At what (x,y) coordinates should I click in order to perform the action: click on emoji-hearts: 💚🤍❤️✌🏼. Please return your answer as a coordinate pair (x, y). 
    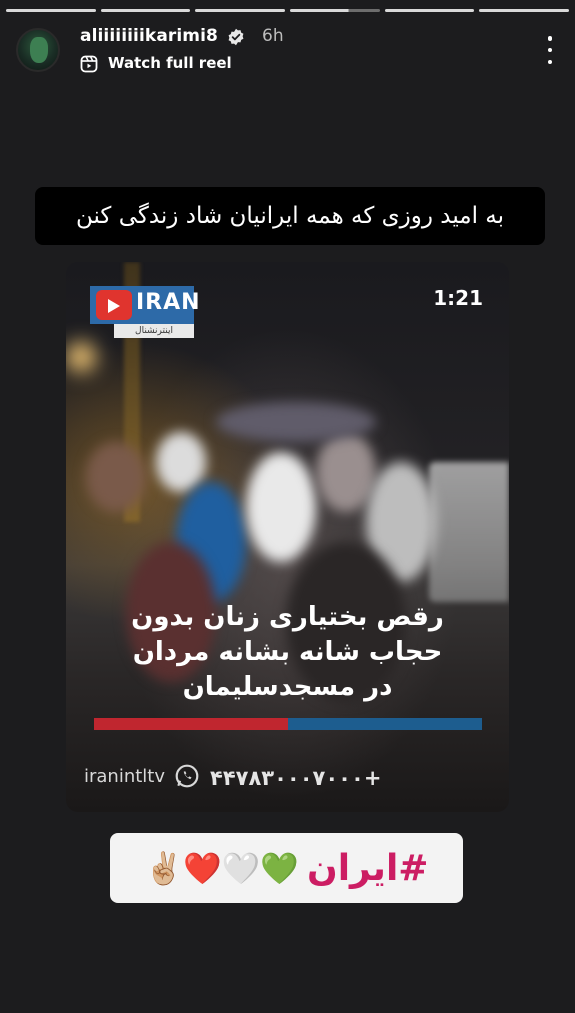
    Looking at the image, I should click on (221, 868).